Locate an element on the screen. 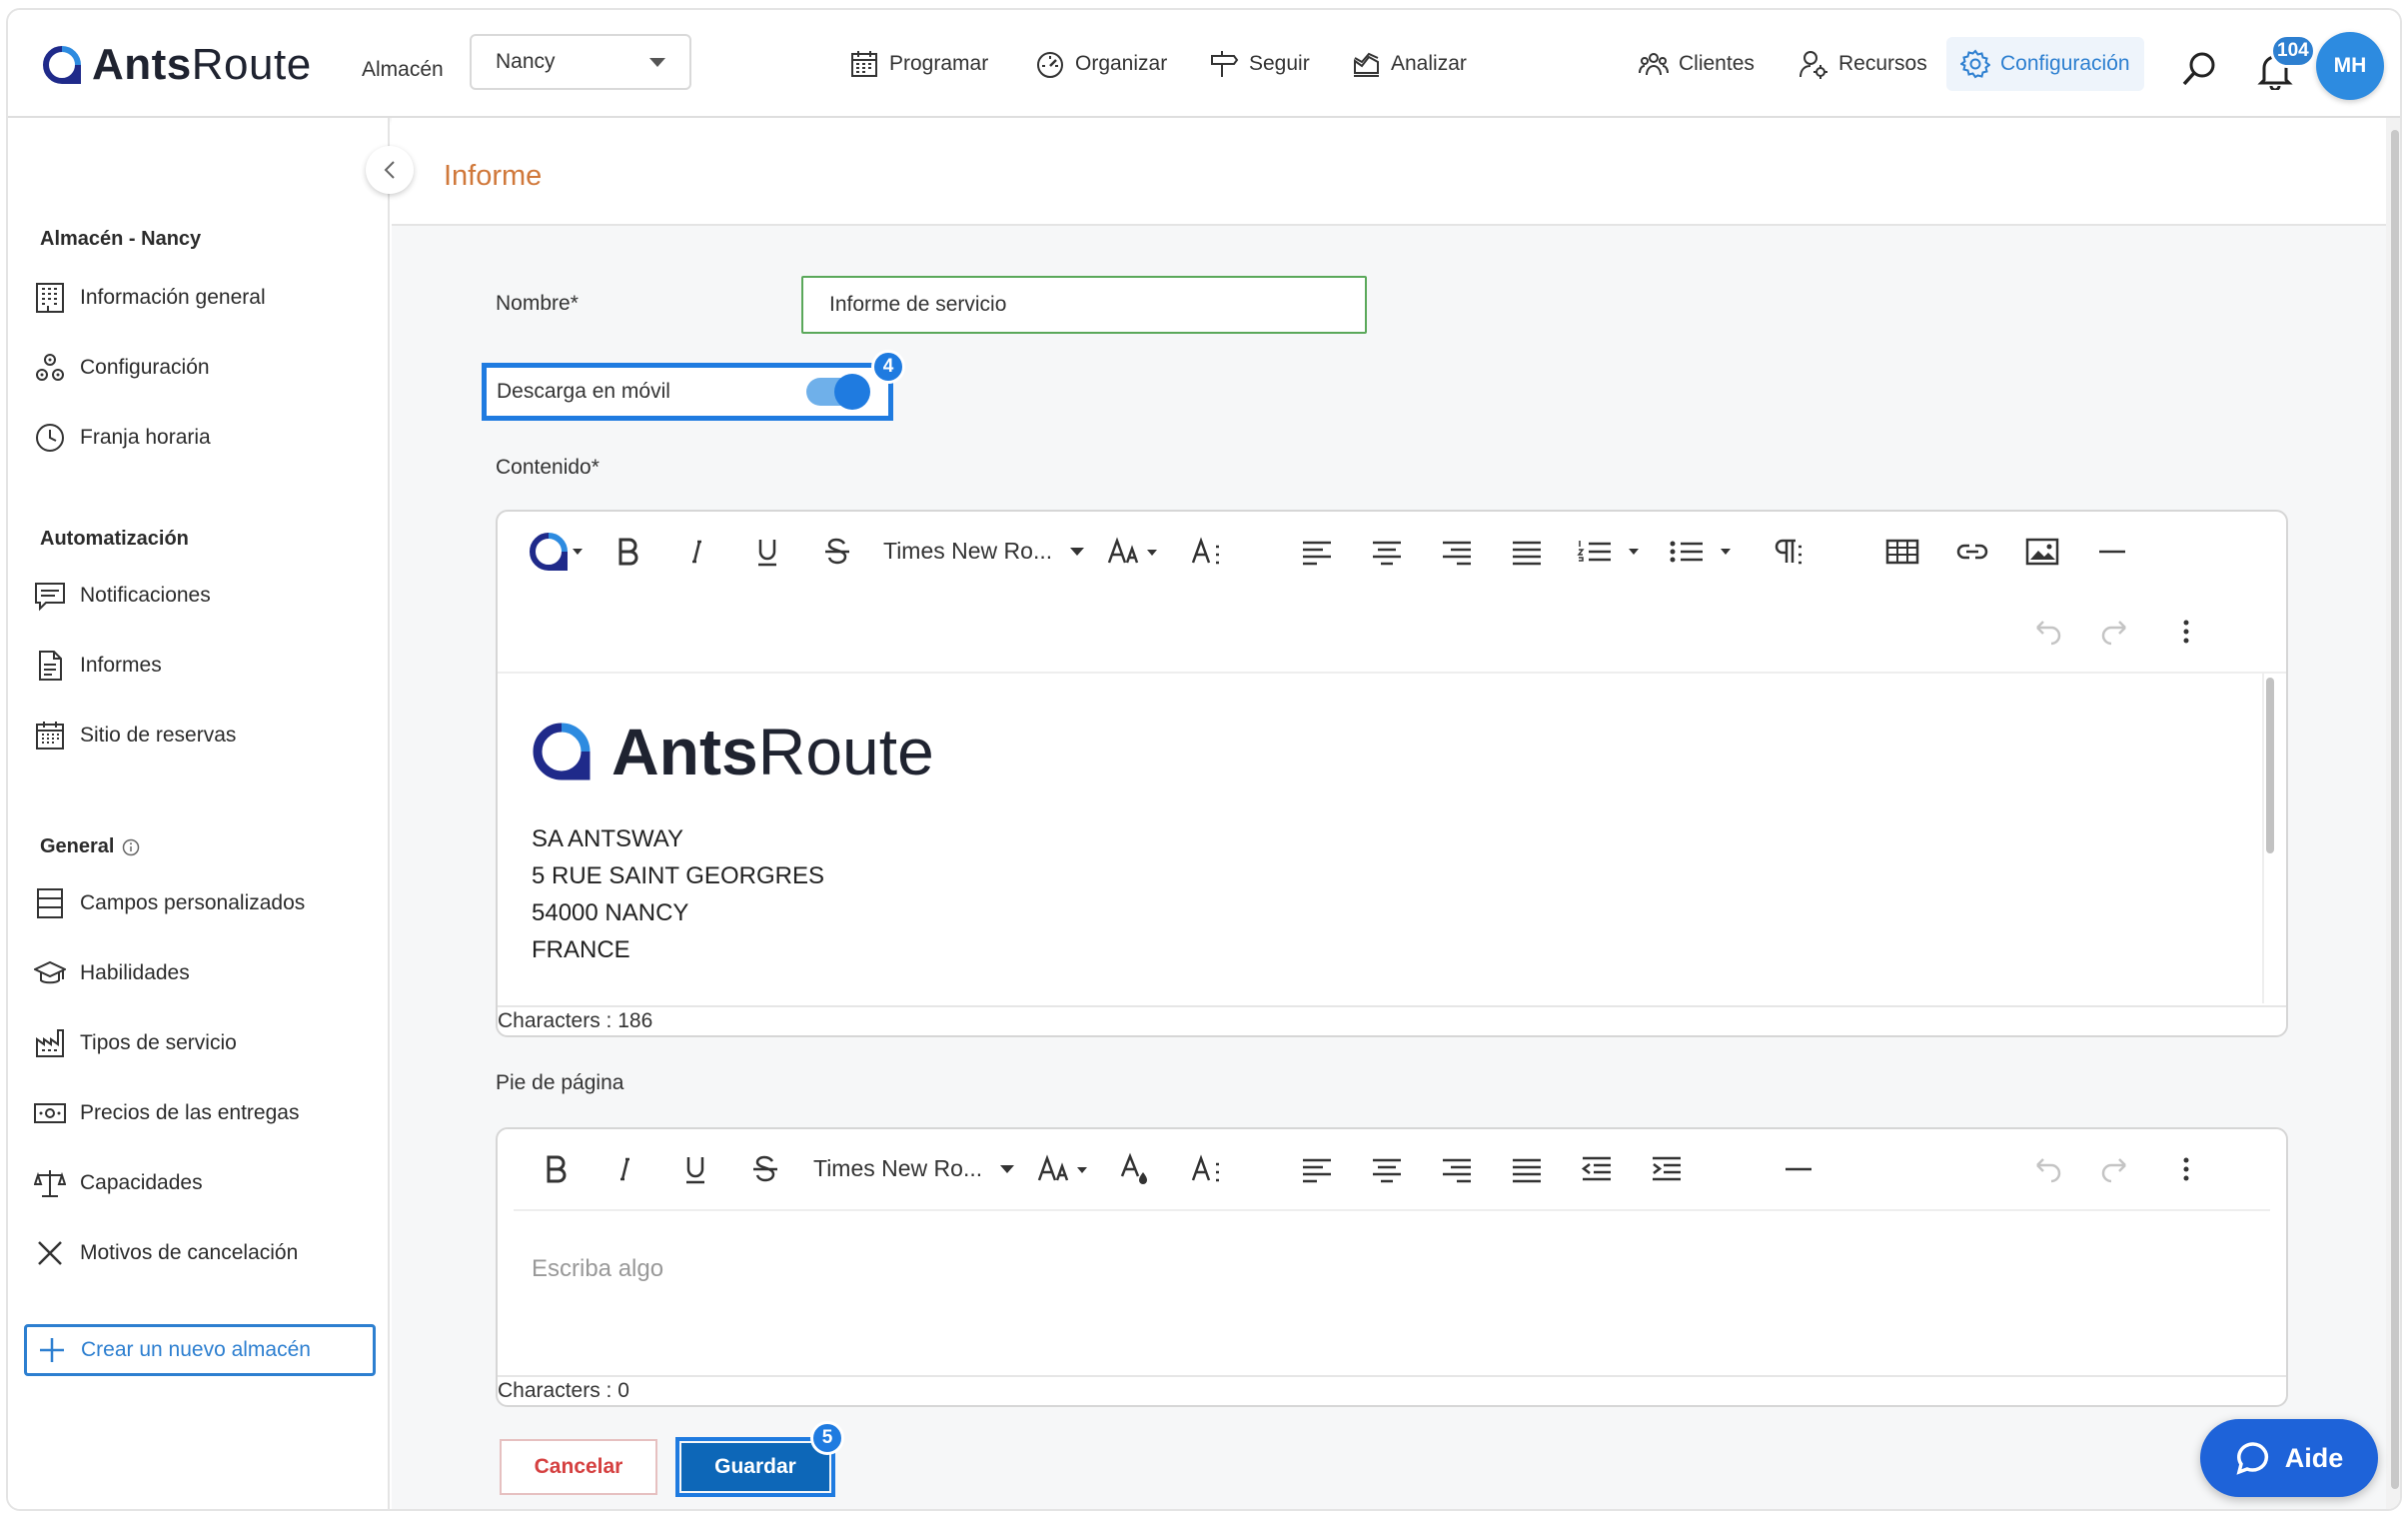  footer-editor-placeholder: Escriba algo is located at coordinates (597, 1269).